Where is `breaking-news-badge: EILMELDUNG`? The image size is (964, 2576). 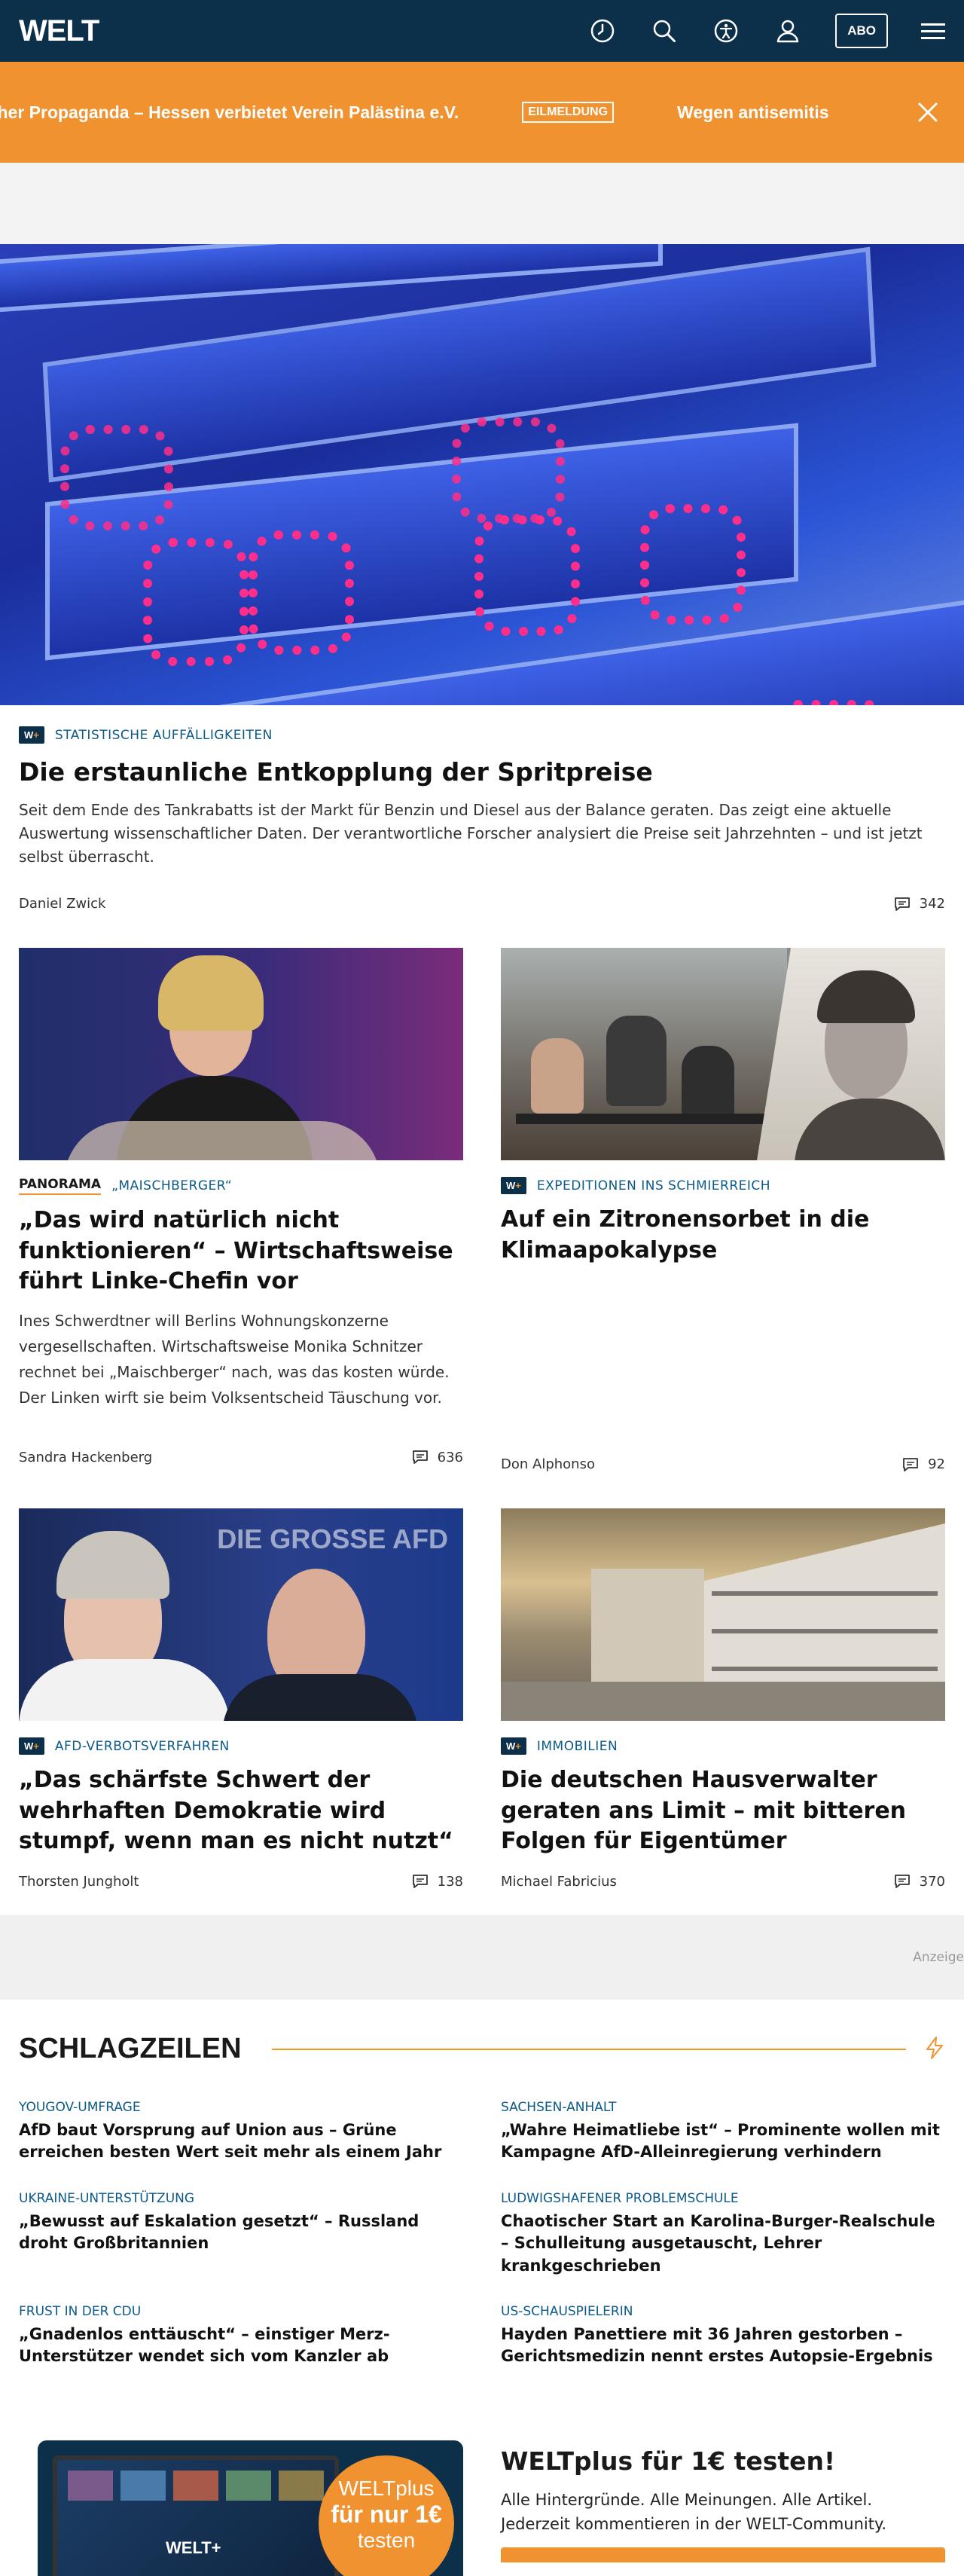
breaking-news-badge: EILMELDUNG is located at coordinates (568, 112).